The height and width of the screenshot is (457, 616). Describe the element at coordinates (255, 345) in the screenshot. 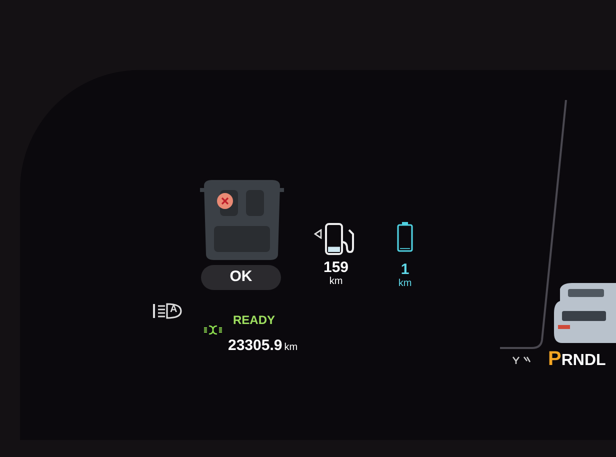

I see `odometer-value: 23305.9` at that location.